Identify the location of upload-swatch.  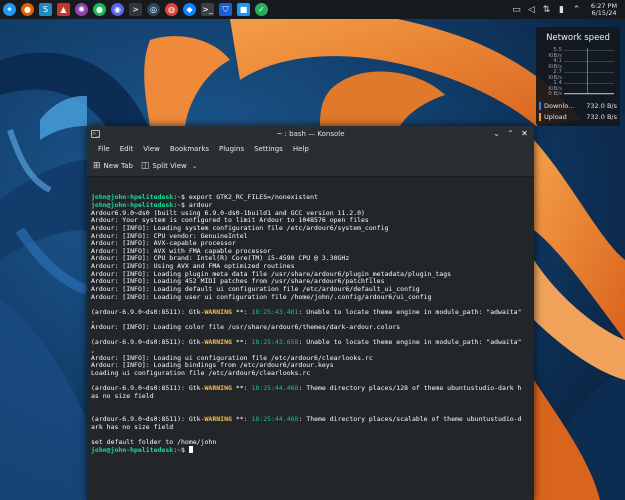
(540, 117).